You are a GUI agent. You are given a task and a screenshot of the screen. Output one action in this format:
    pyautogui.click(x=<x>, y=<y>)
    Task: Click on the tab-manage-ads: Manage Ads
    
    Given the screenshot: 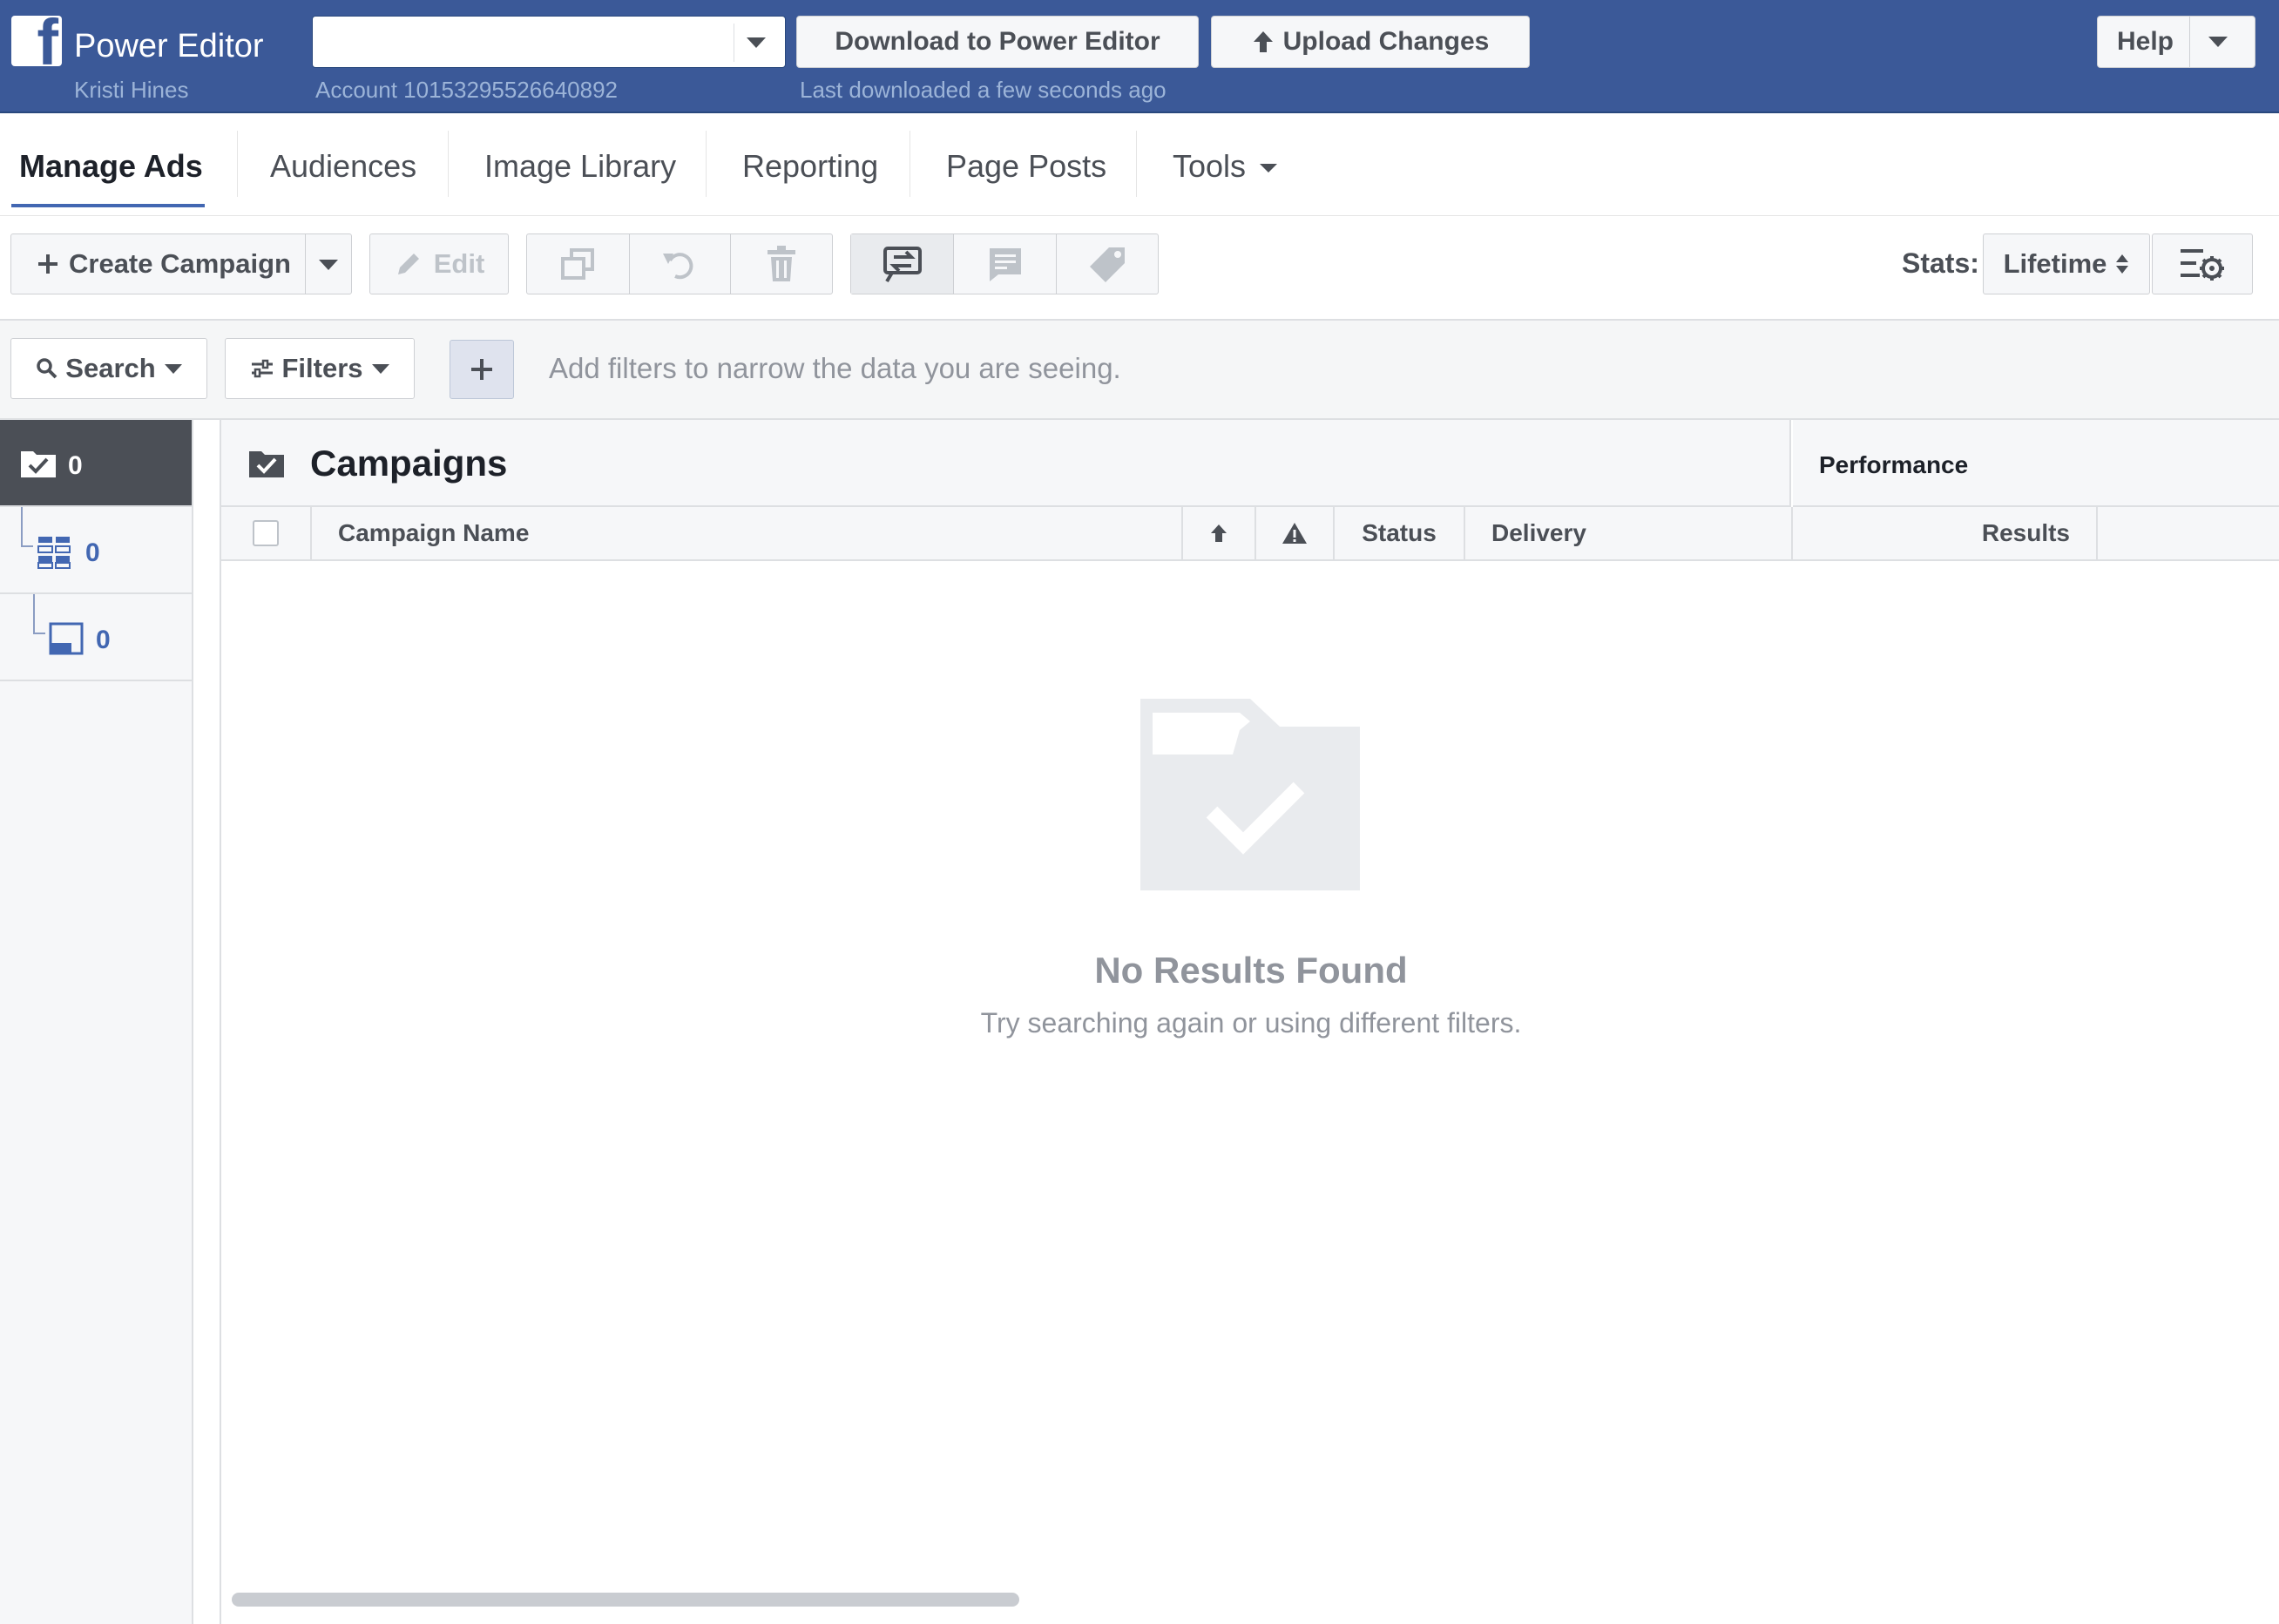 What is the action you would take?
    pyautogui.click(x=111, y=166)
    